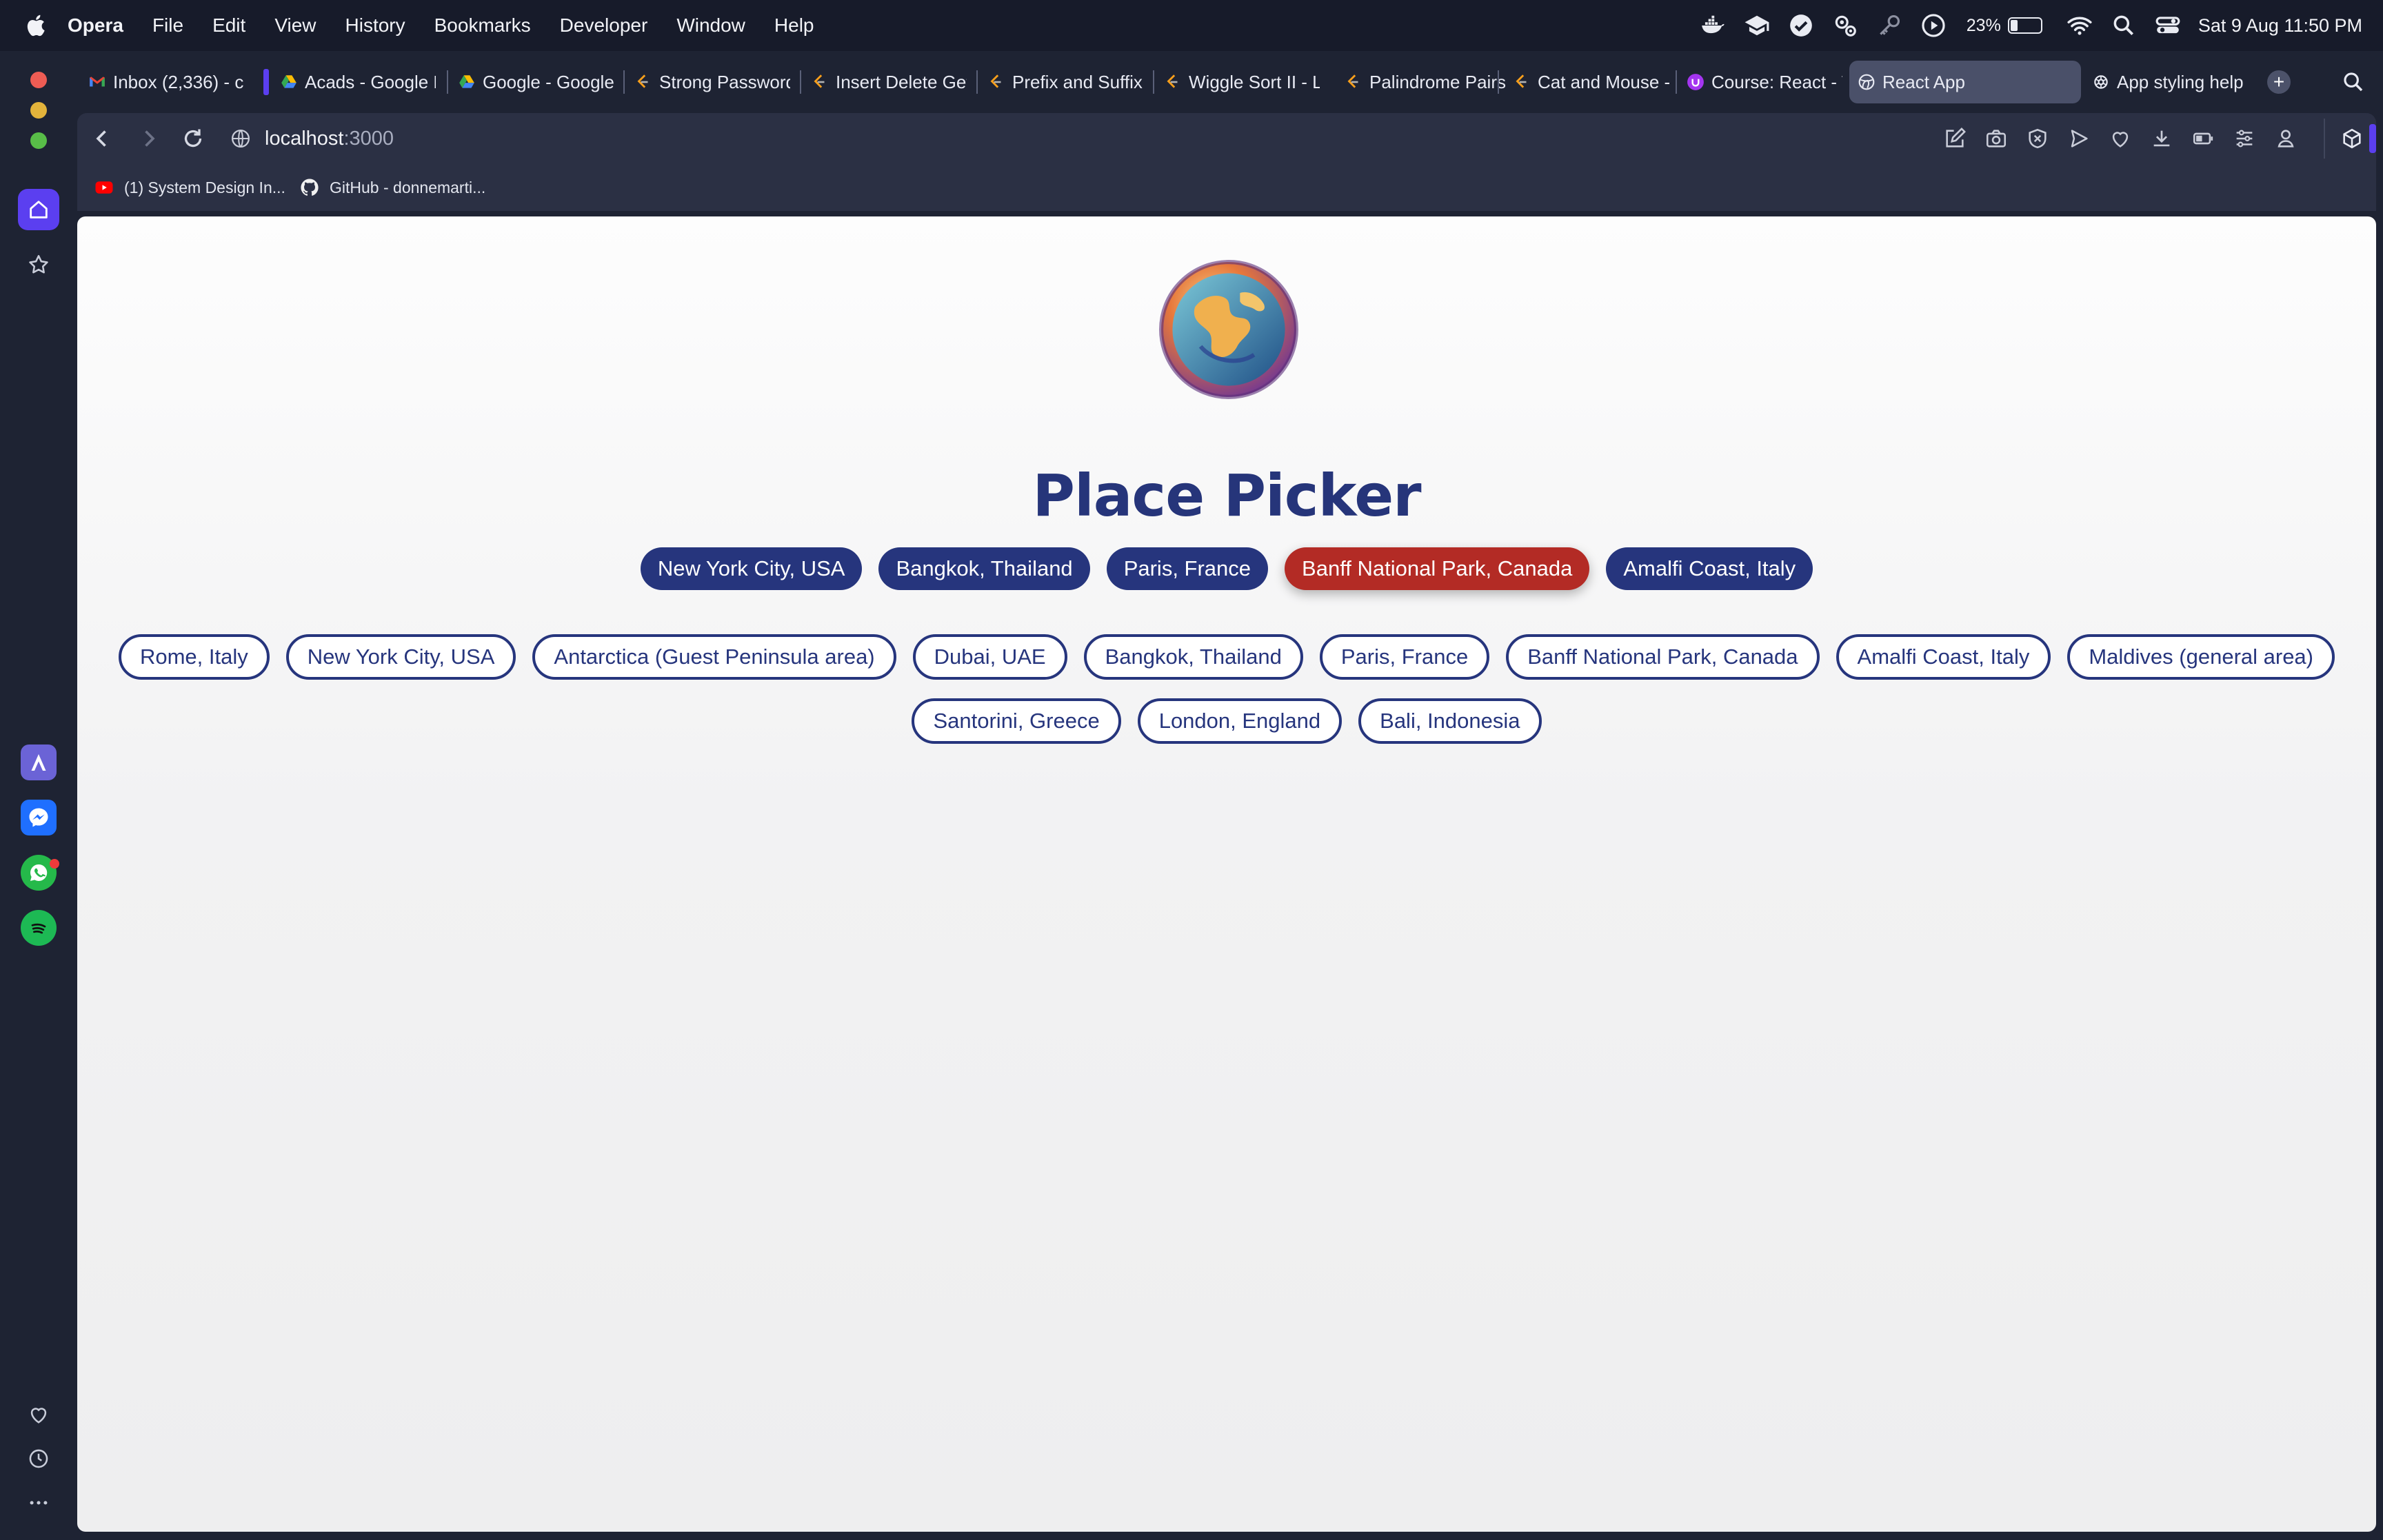 Image resolution: width=2383 pixels, height=1540 pixels. What do you see at coordinates (1996, 138) in the screenshot?
I see `camera-snapshot-icon` at bounding box center [1996, 138].